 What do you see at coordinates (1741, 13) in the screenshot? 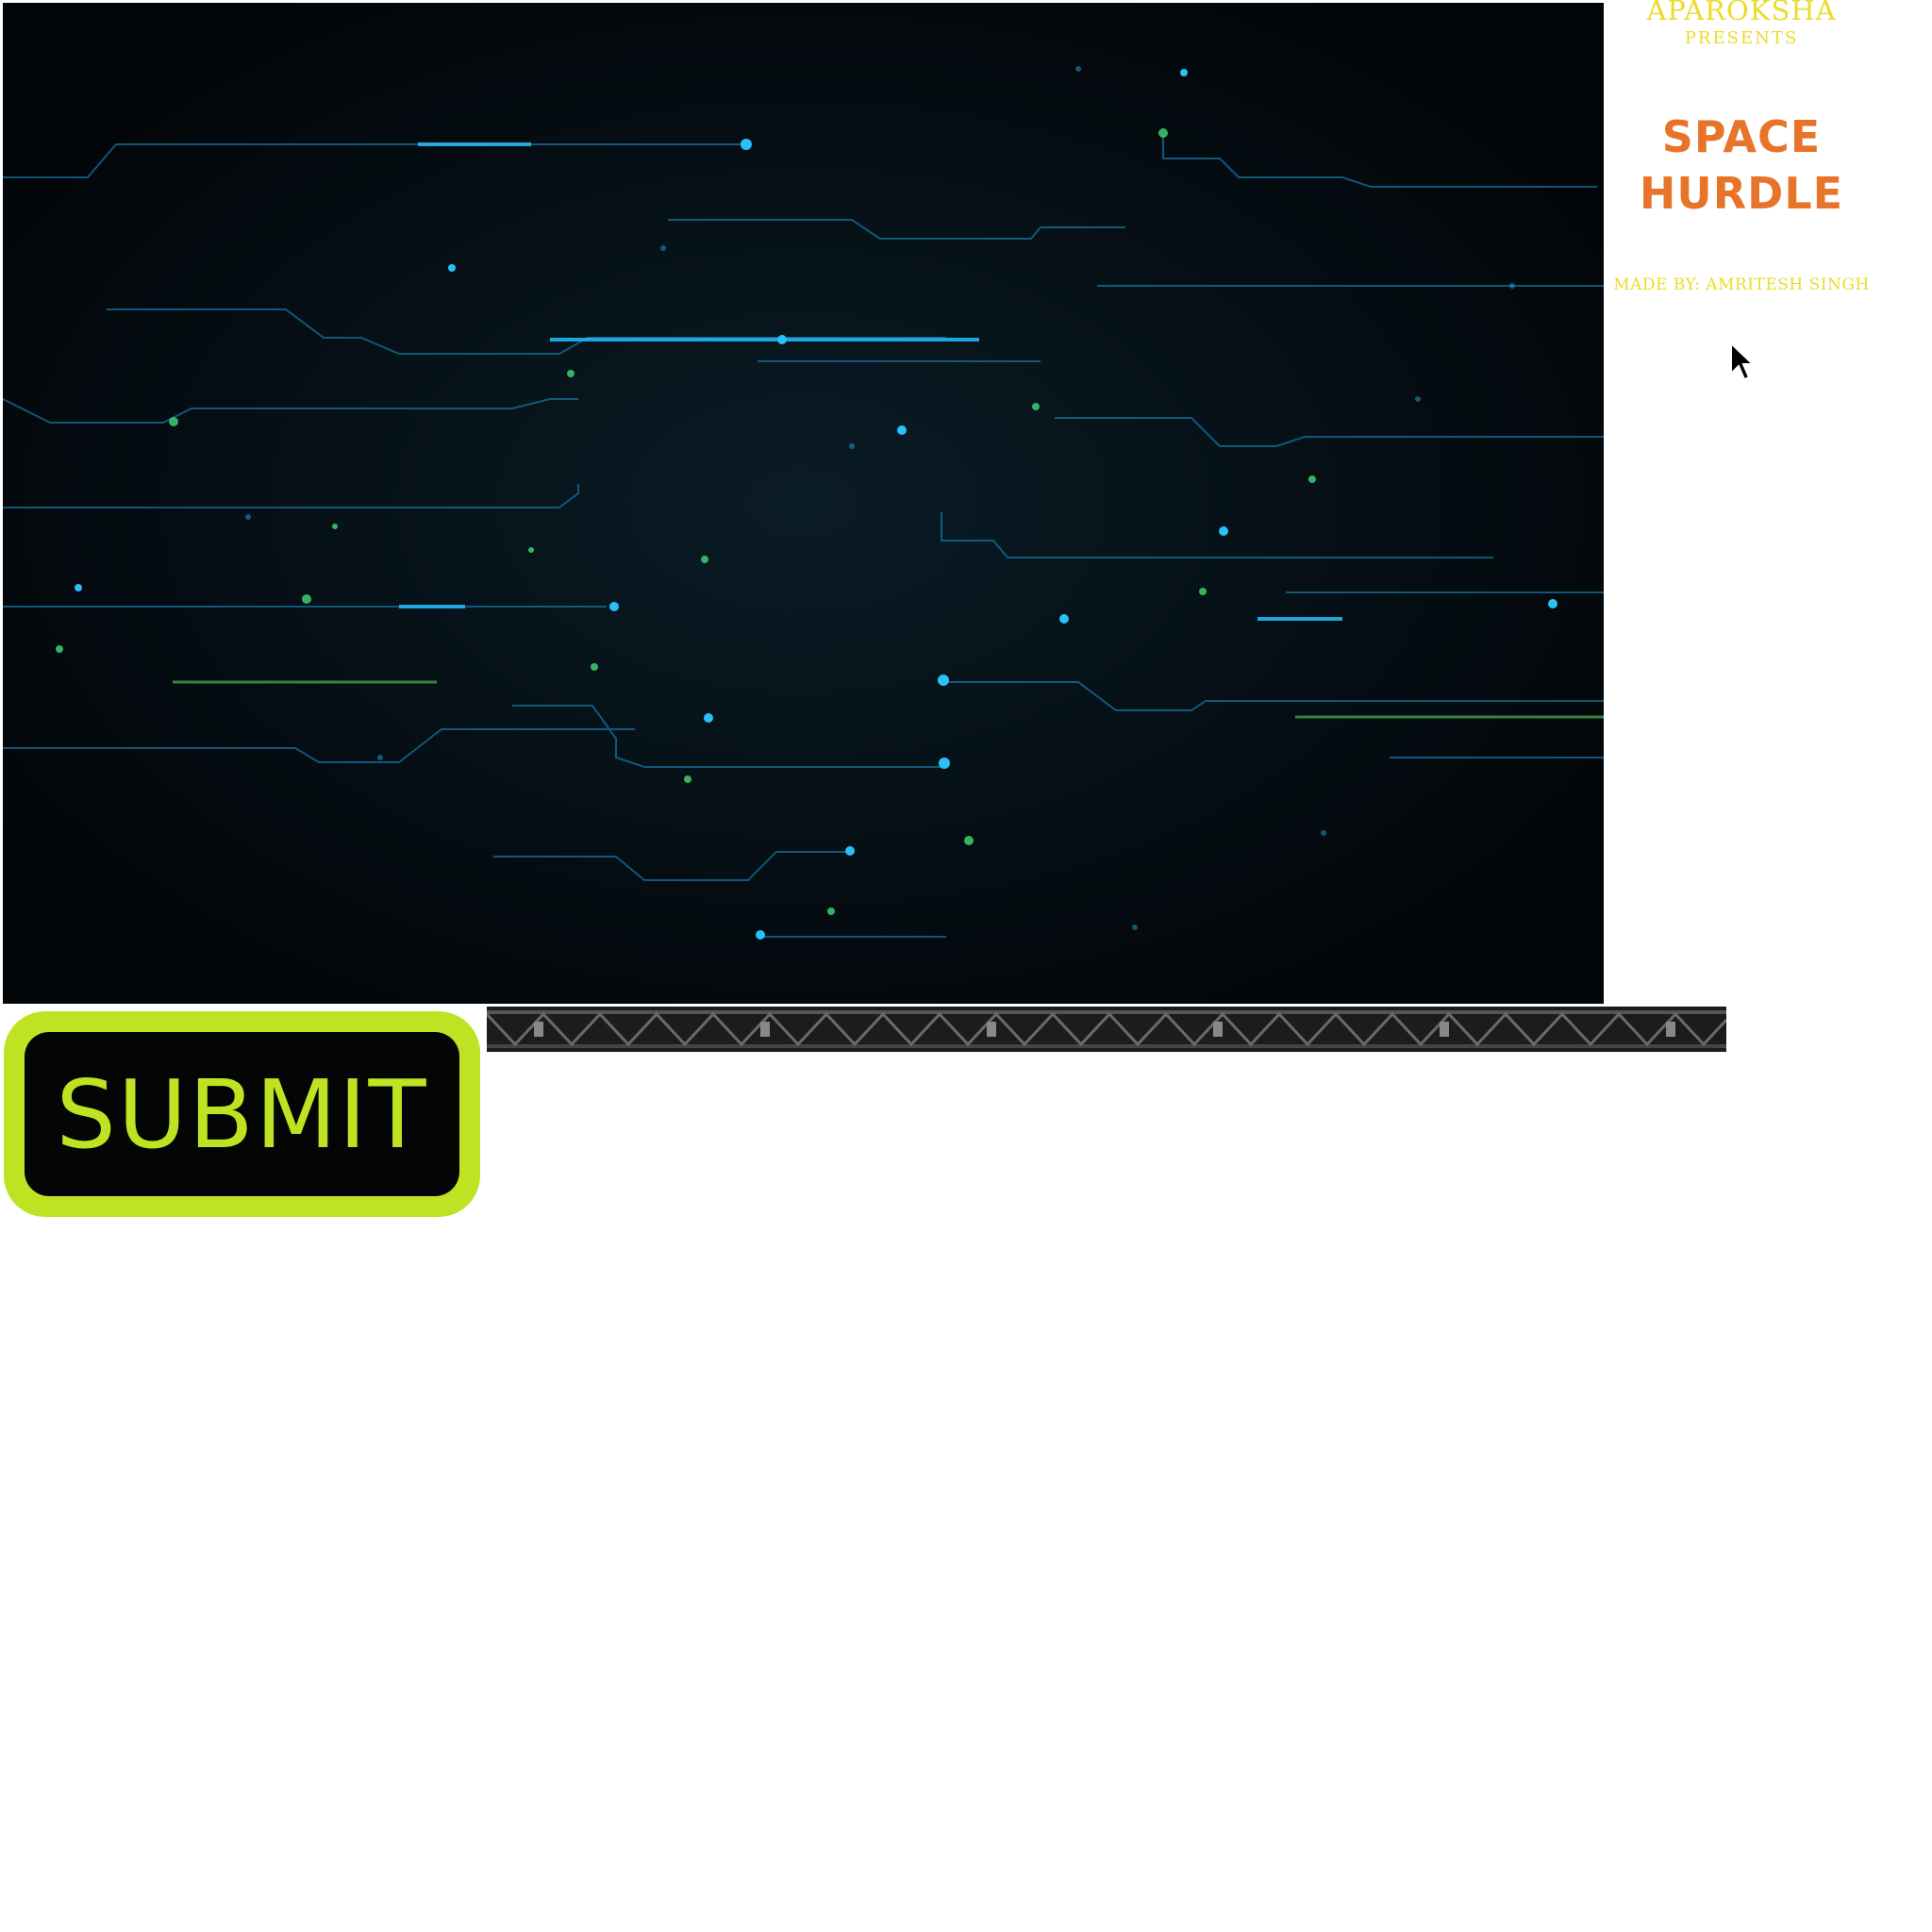
I see `presenter-name: APAROKSHA` at bounding box center [1741, 13].